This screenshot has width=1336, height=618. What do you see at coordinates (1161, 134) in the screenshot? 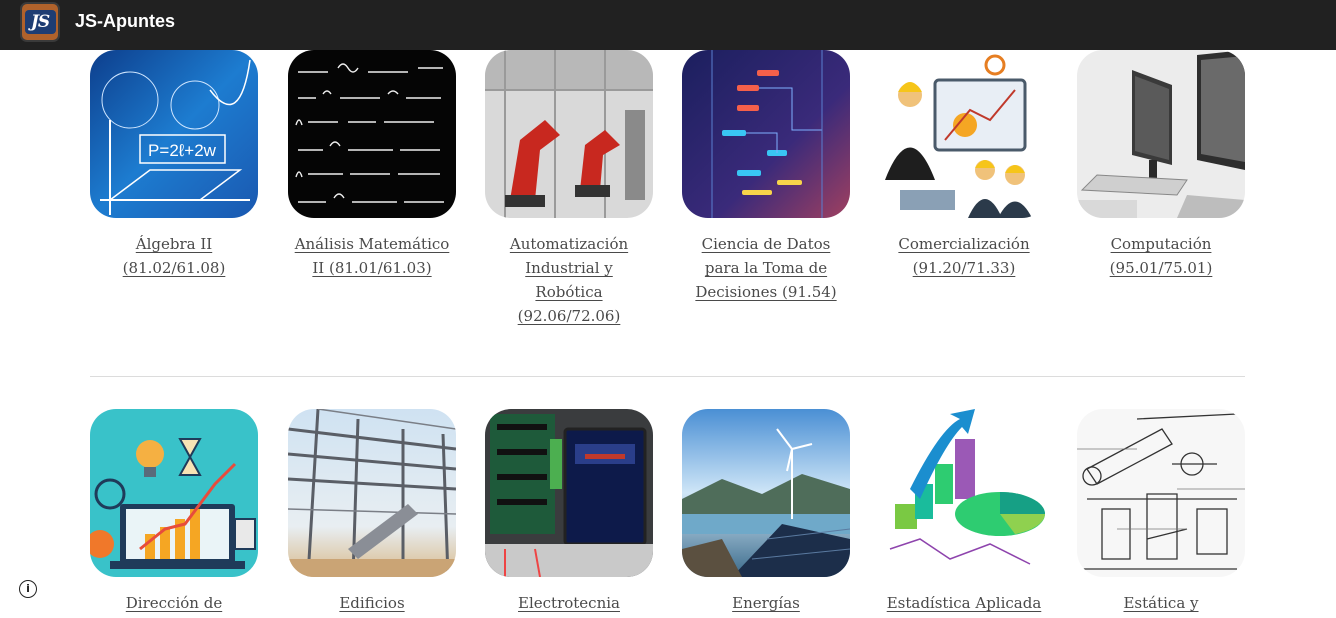
I see `course-image-computacion` at bounding box center [1161, 134].